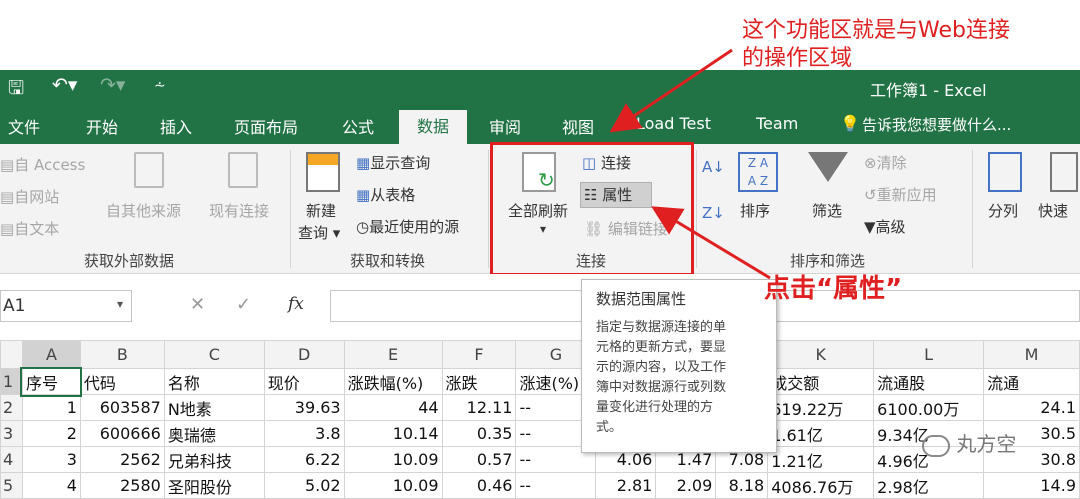  I want to click on wechat-icon, so click(936, 445).